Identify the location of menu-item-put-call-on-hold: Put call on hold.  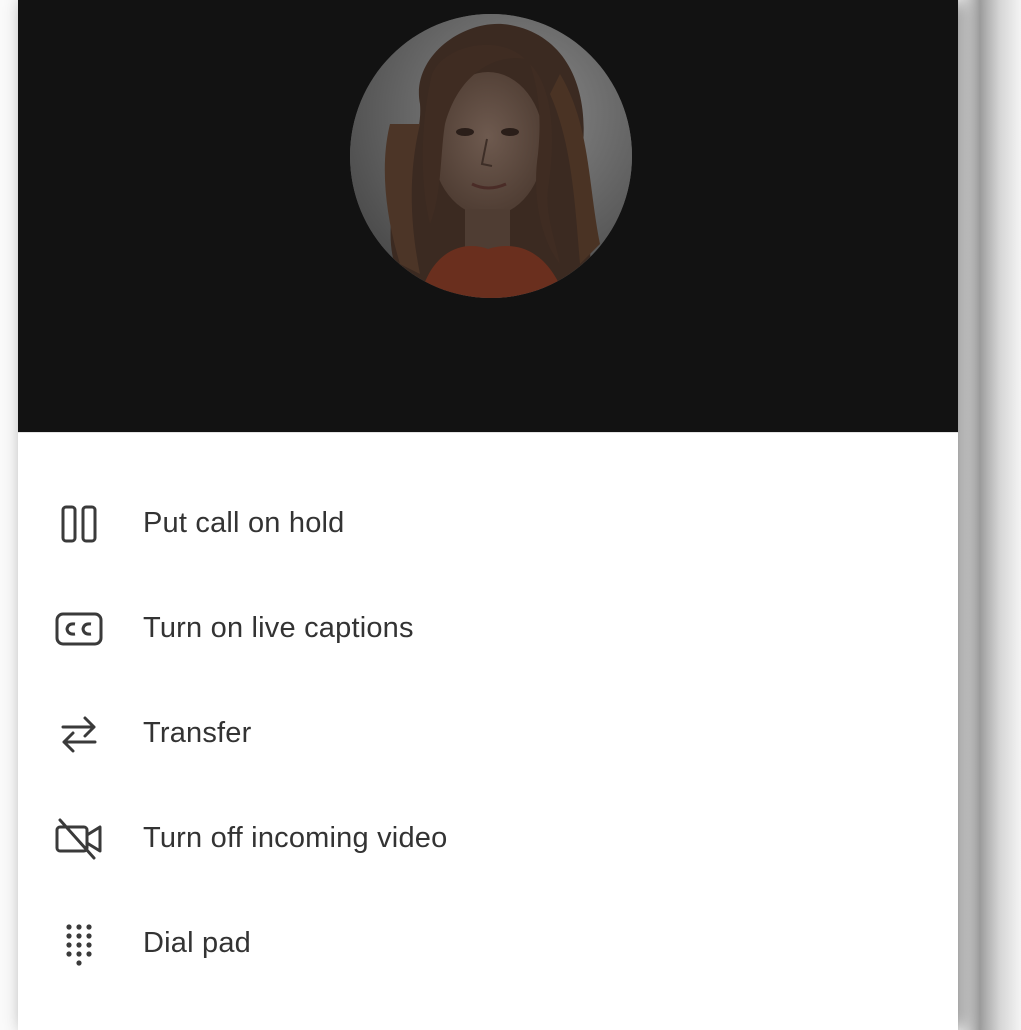
(488, 523).